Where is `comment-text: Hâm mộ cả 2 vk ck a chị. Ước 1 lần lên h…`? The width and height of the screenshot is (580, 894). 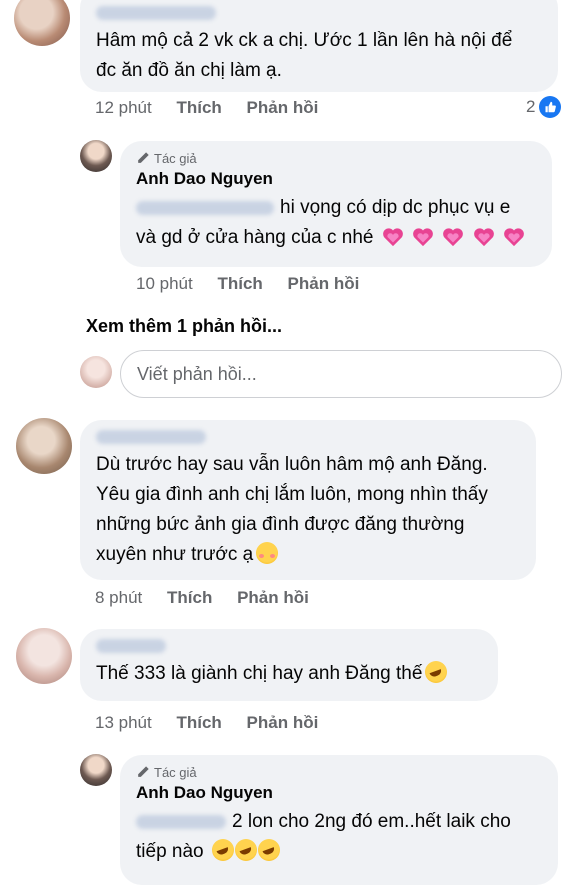
comment-text: Hâm mộ cả 2 vk ck a chị. Ước 1 lần lên h… is located at coordinates (304, 55).